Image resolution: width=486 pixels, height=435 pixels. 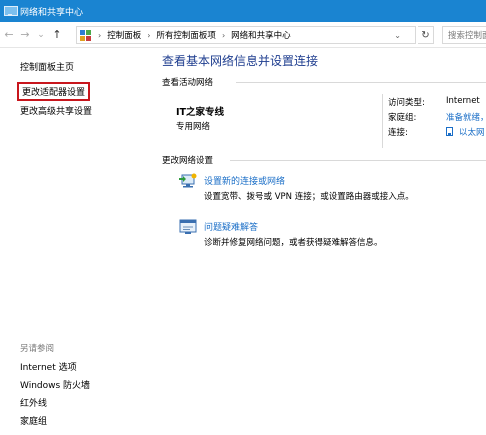 I want to click on network-name: IT之家专线, so click(x=200, y=112).